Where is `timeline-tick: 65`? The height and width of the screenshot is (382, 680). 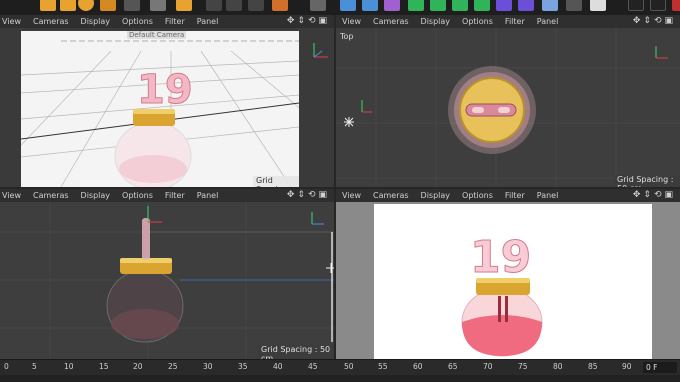 timeline-tick: 65 is located at coordinates (453, 366).